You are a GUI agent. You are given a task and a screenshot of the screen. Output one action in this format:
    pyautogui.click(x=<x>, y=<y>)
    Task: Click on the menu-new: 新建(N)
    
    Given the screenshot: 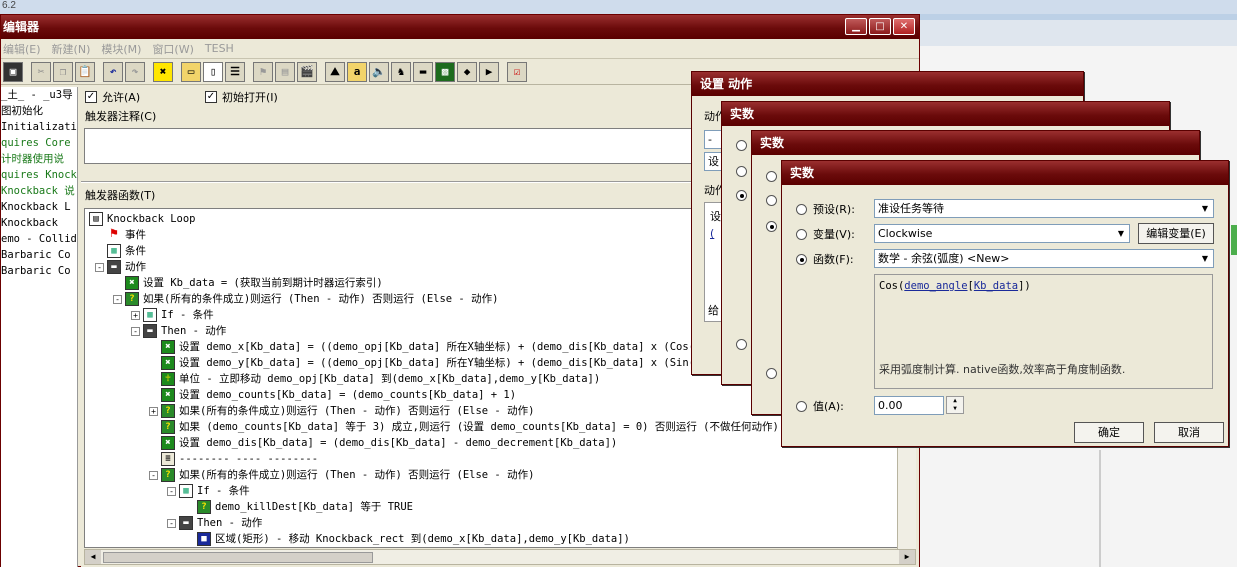 What is the action you would take?
    pyautogui.click(x=71, y=49)
    